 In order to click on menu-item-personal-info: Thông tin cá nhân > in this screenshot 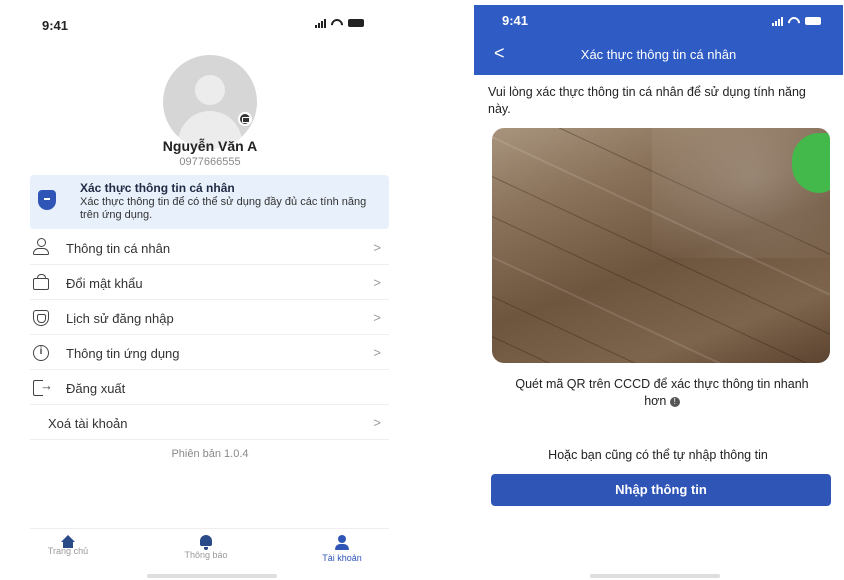, I will do `click(209, 247)`.